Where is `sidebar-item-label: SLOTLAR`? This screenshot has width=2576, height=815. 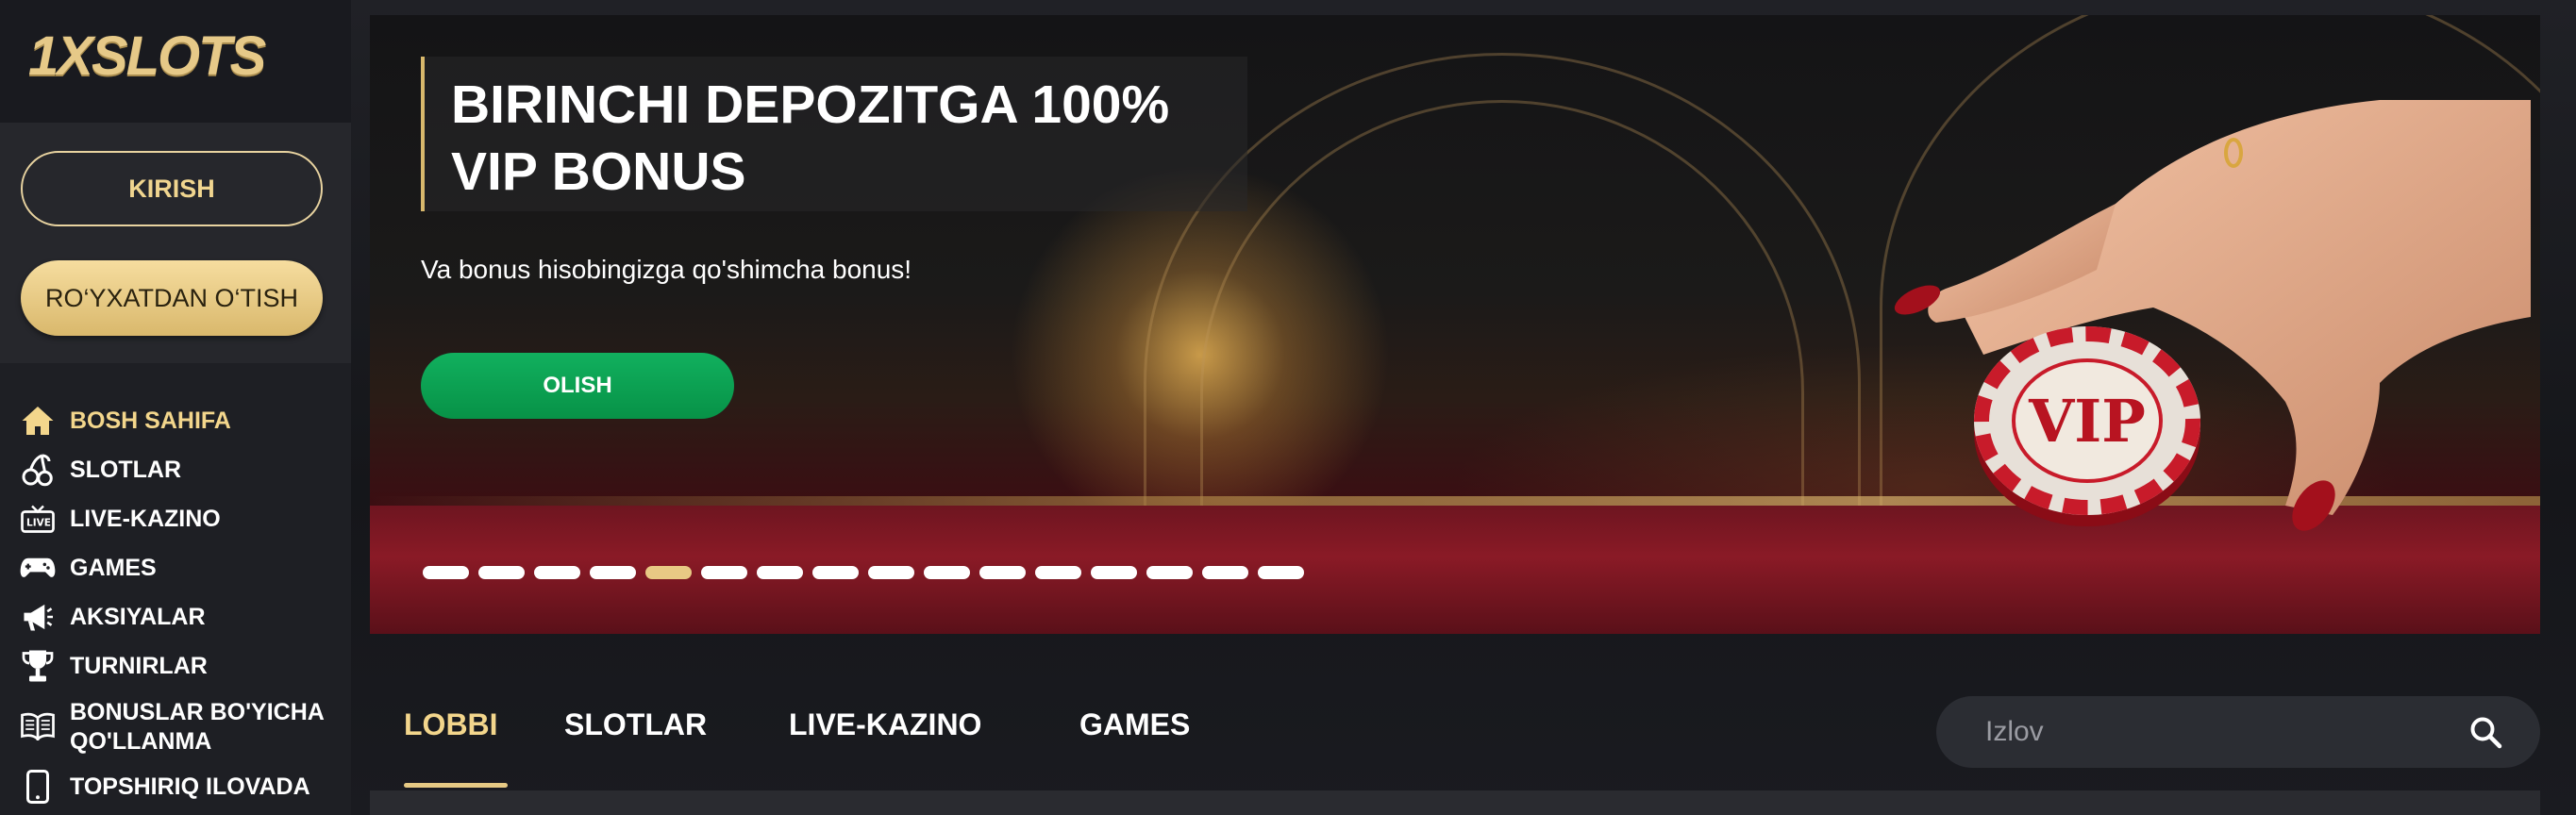 sidebar-item-label: SLOTLAR is located at coordinates (126, 470).